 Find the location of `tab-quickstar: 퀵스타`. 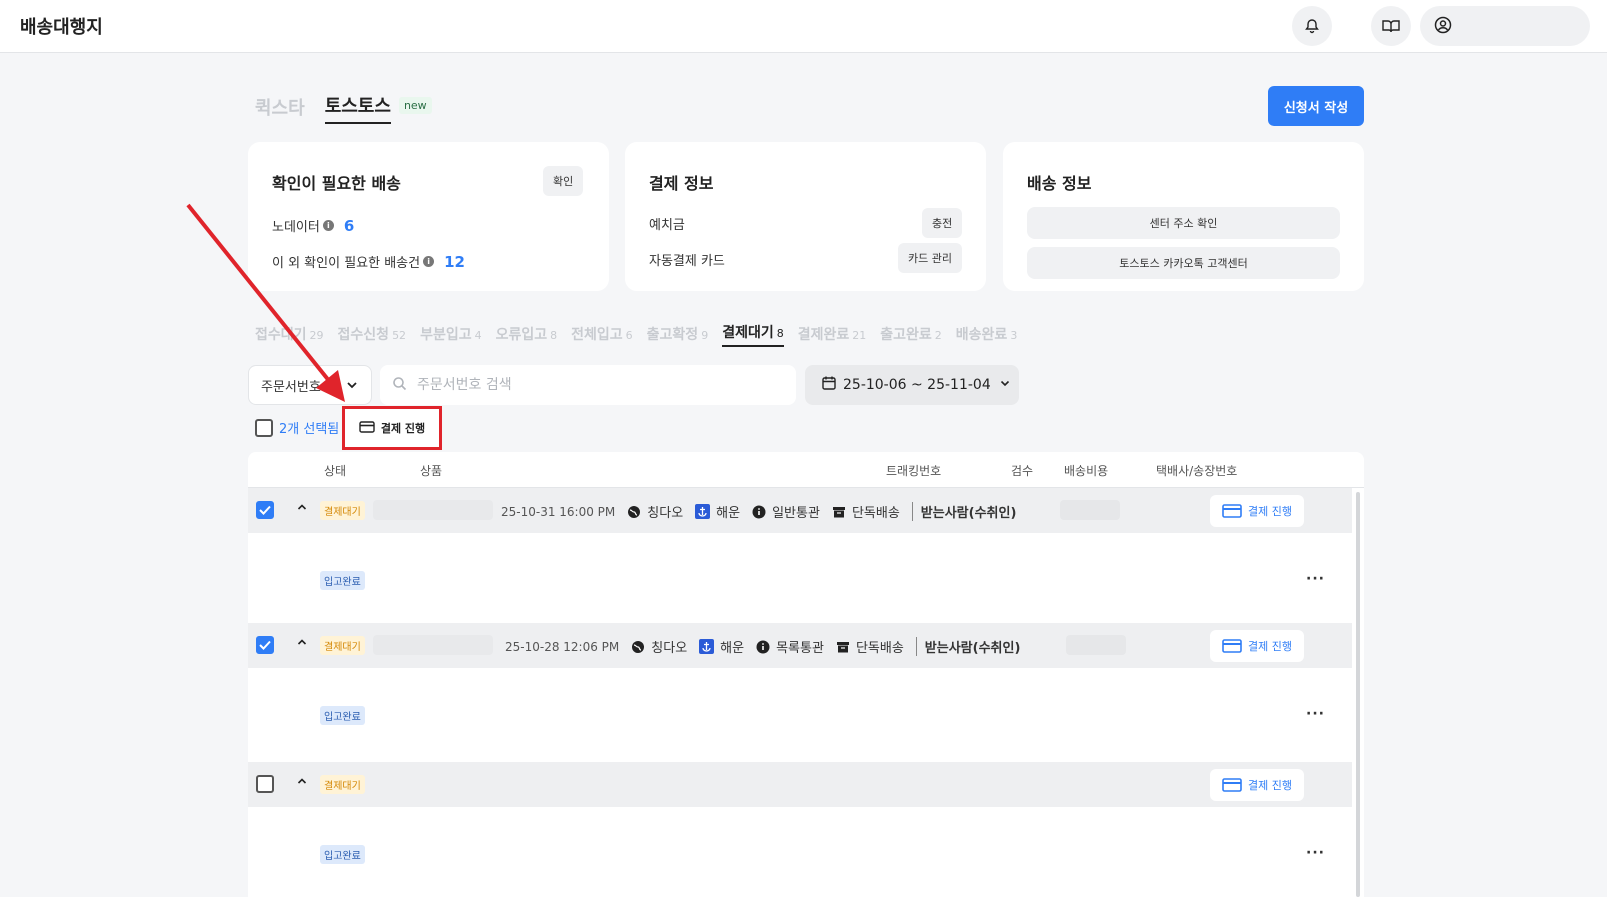

tab-quickstar: 퀵스타 is located at coordinates (280, 109).